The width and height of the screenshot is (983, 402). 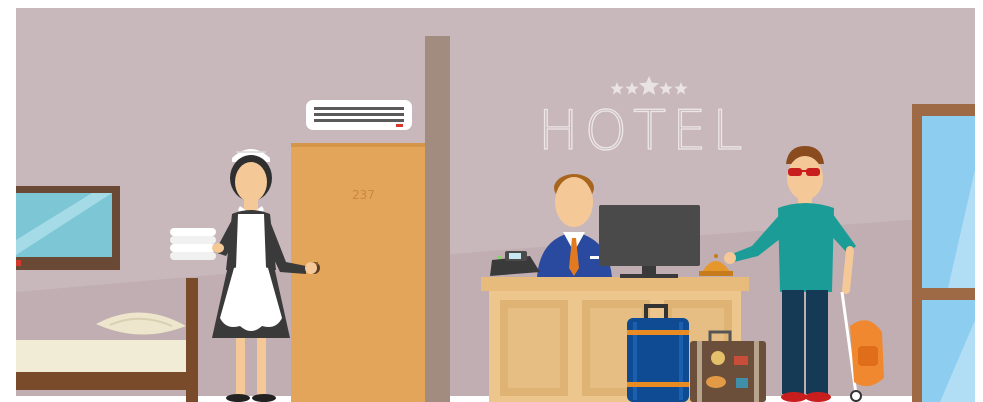 I want to click on wall-pillar, so click(x=437, y=219).